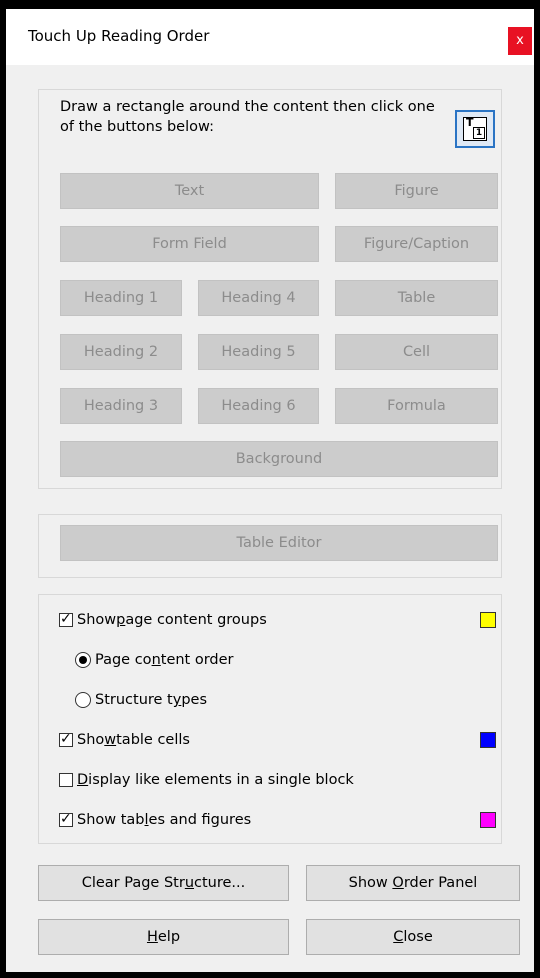 Image resolution: width=540 pixels, height=978 pixels. Describe the element at coordinates (189, 244) in the screenshot. I see `form-field-button: Form Field` at that location.